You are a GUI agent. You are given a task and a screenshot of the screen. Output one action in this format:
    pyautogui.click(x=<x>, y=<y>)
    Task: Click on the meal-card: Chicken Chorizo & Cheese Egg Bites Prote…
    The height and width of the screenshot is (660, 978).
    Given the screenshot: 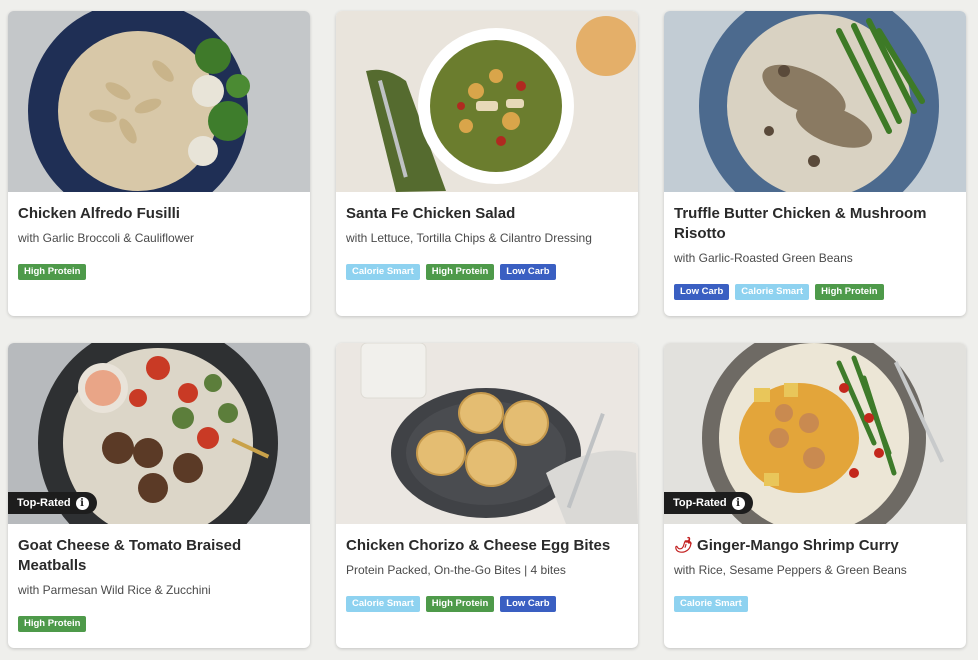 What is the action you would take?
    pyautogui.click(x=487, y=495)
    